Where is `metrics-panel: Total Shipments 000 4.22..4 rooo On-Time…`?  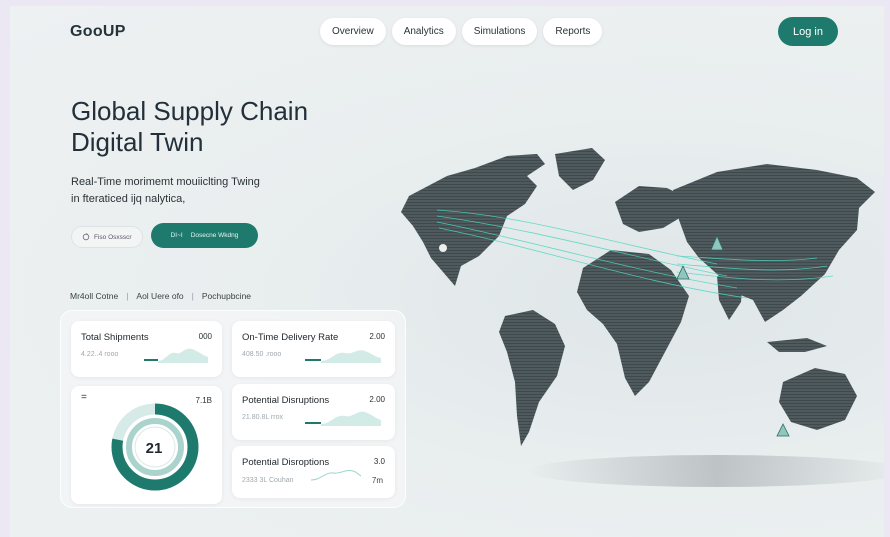
metrics-panel: Total Shipments 000 4.22..4 rooo On-Time… is located at coordinates (233, 409).